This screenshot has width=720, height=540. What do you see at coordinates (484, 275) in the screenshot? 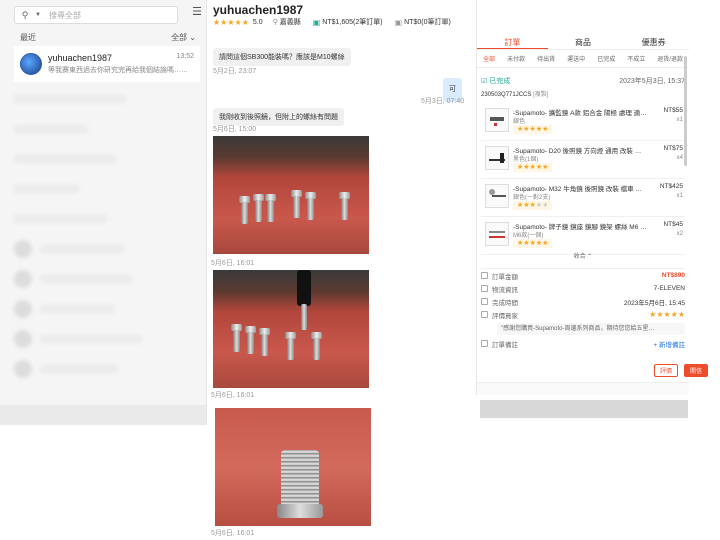
I see `receipt-icon` at bounding box center [484, 275].